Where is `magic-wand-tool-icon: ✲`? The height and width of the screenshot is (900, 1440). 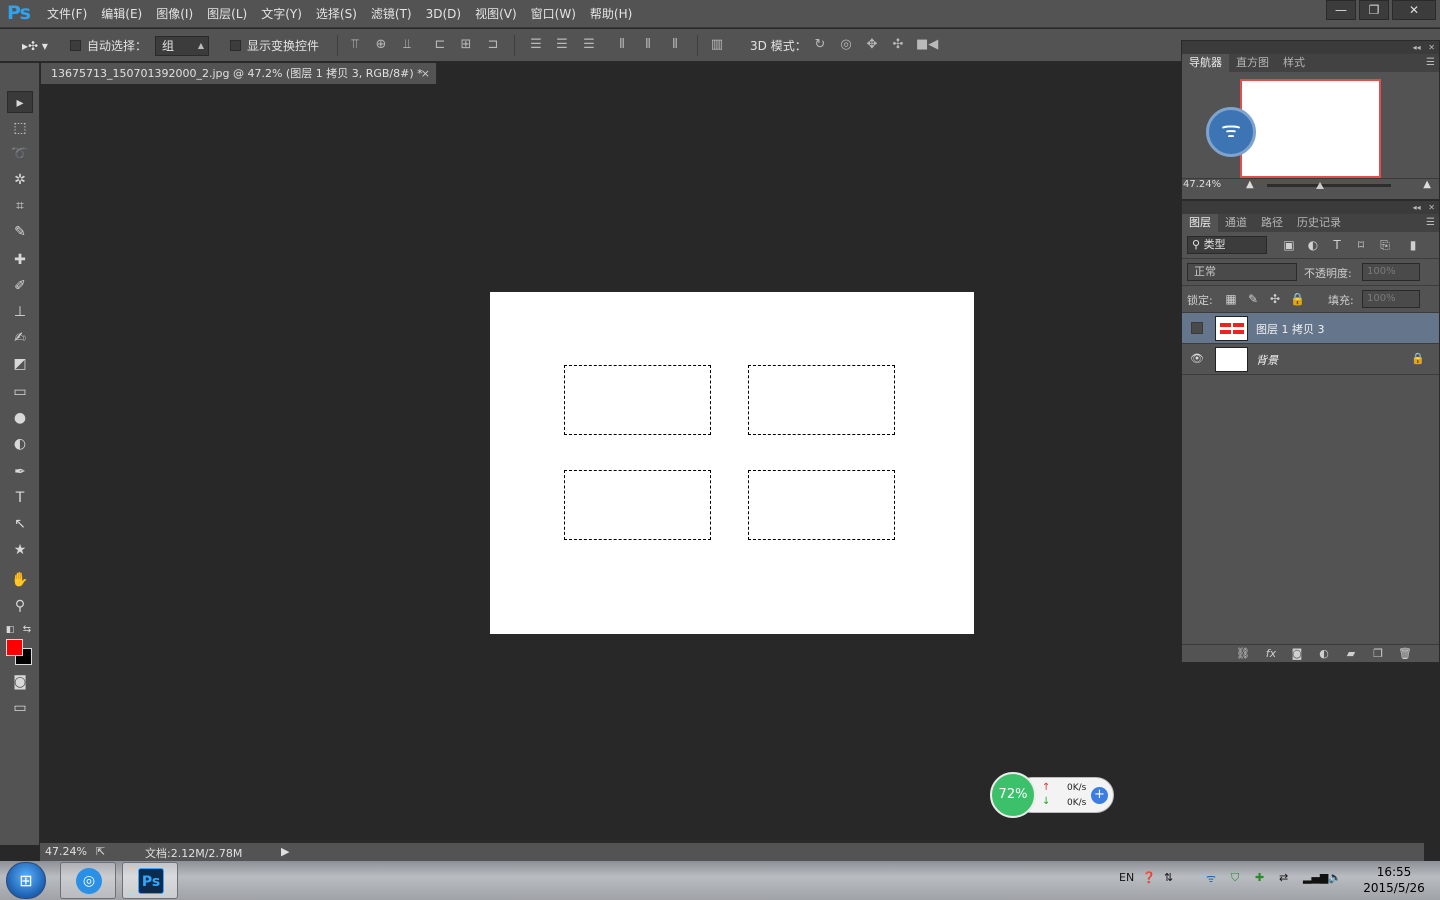 magic-wand-tool-icon: ✲ is located at coordinates (20, 180).